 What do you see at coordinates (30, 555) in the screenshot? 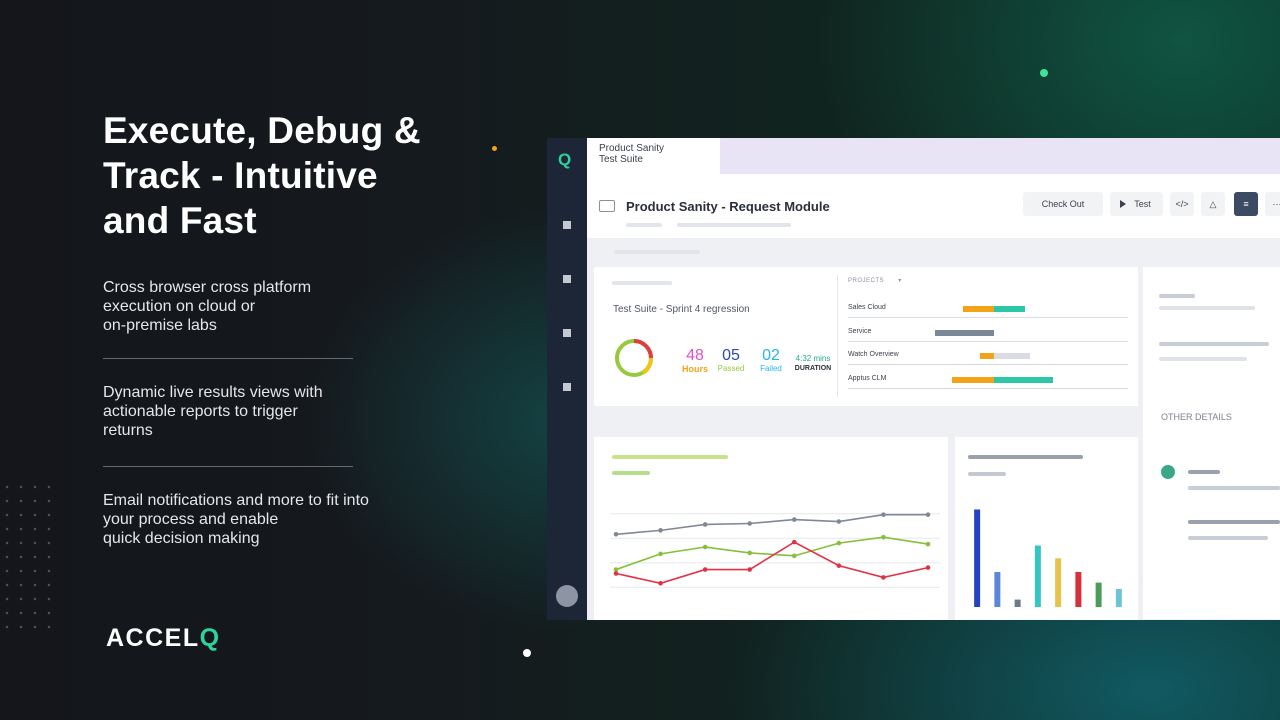
I see `decor-dot-grid` at bounding box center [30, 555].